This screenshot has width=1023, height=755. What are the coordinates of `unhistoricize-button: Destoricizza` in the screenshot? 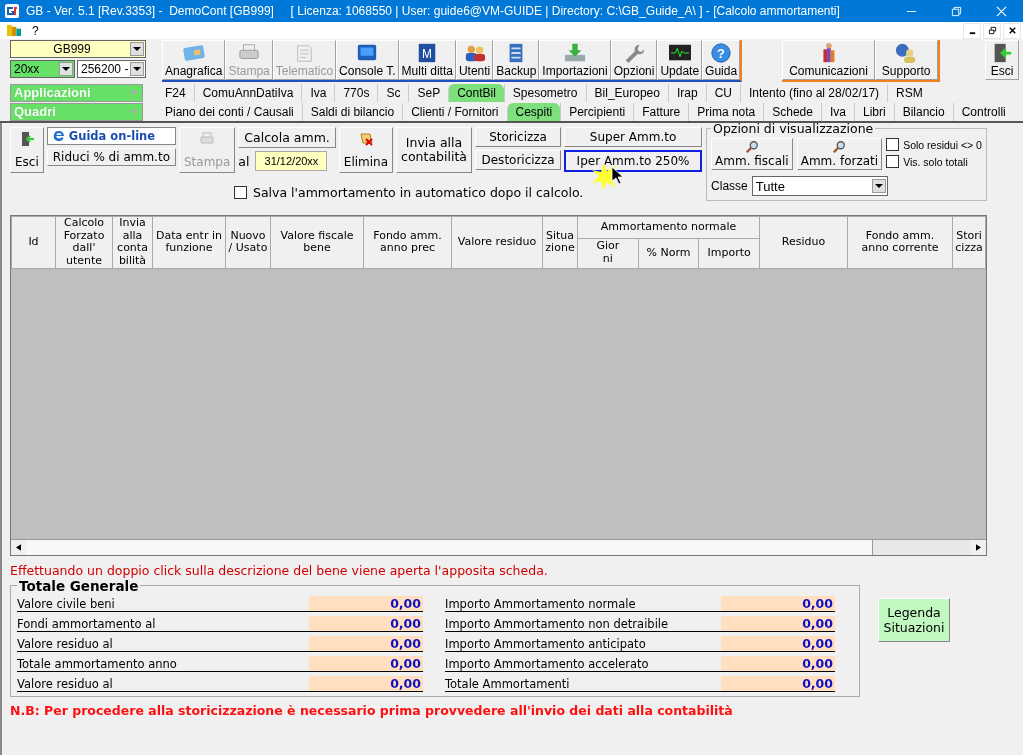 It's located at (518, 160).